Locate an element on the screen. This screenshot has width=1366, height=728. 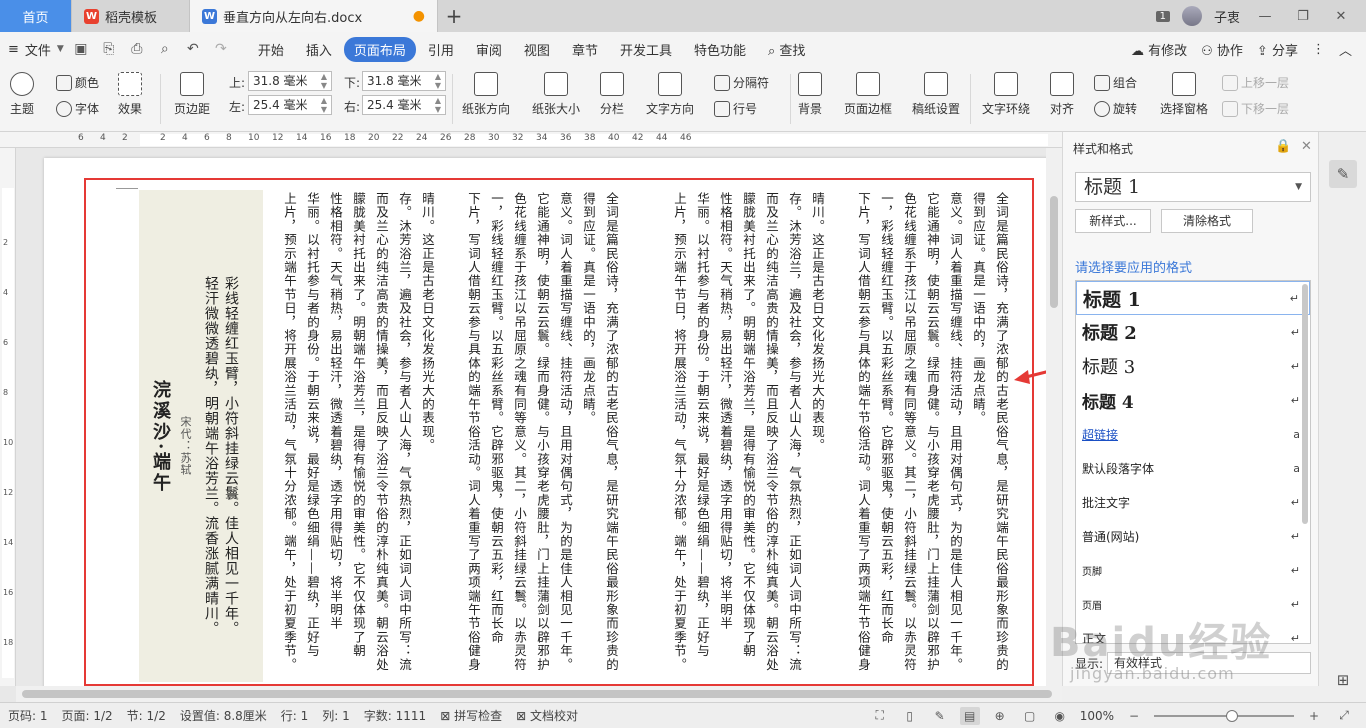
tab-templates: W 稻壳模板 is located at coordinates (131, 16).